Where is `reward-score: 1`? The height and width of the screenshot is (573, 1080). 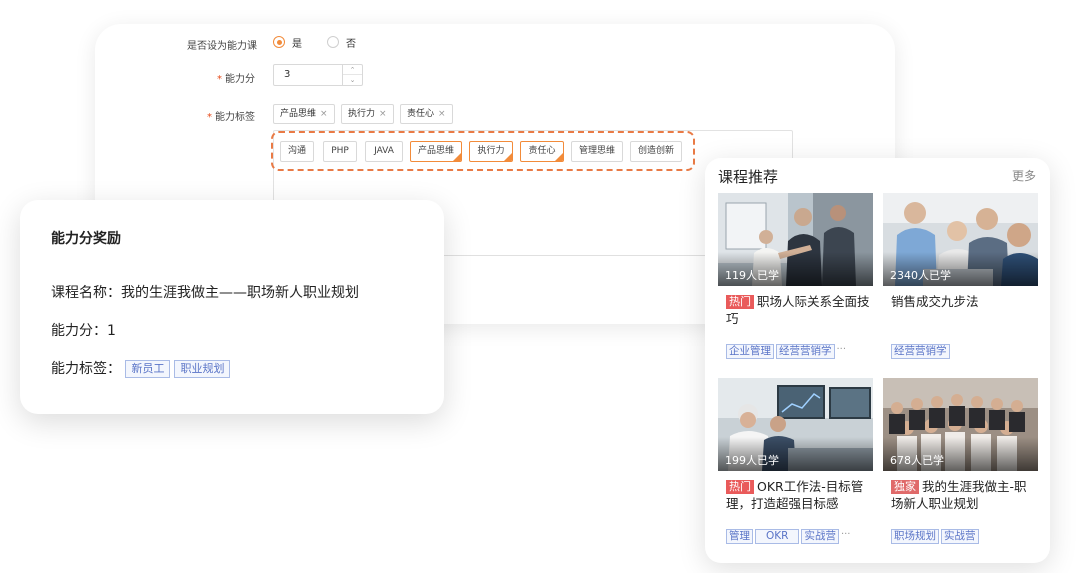 reward-score: 1 is located at coordinates (111, 331).